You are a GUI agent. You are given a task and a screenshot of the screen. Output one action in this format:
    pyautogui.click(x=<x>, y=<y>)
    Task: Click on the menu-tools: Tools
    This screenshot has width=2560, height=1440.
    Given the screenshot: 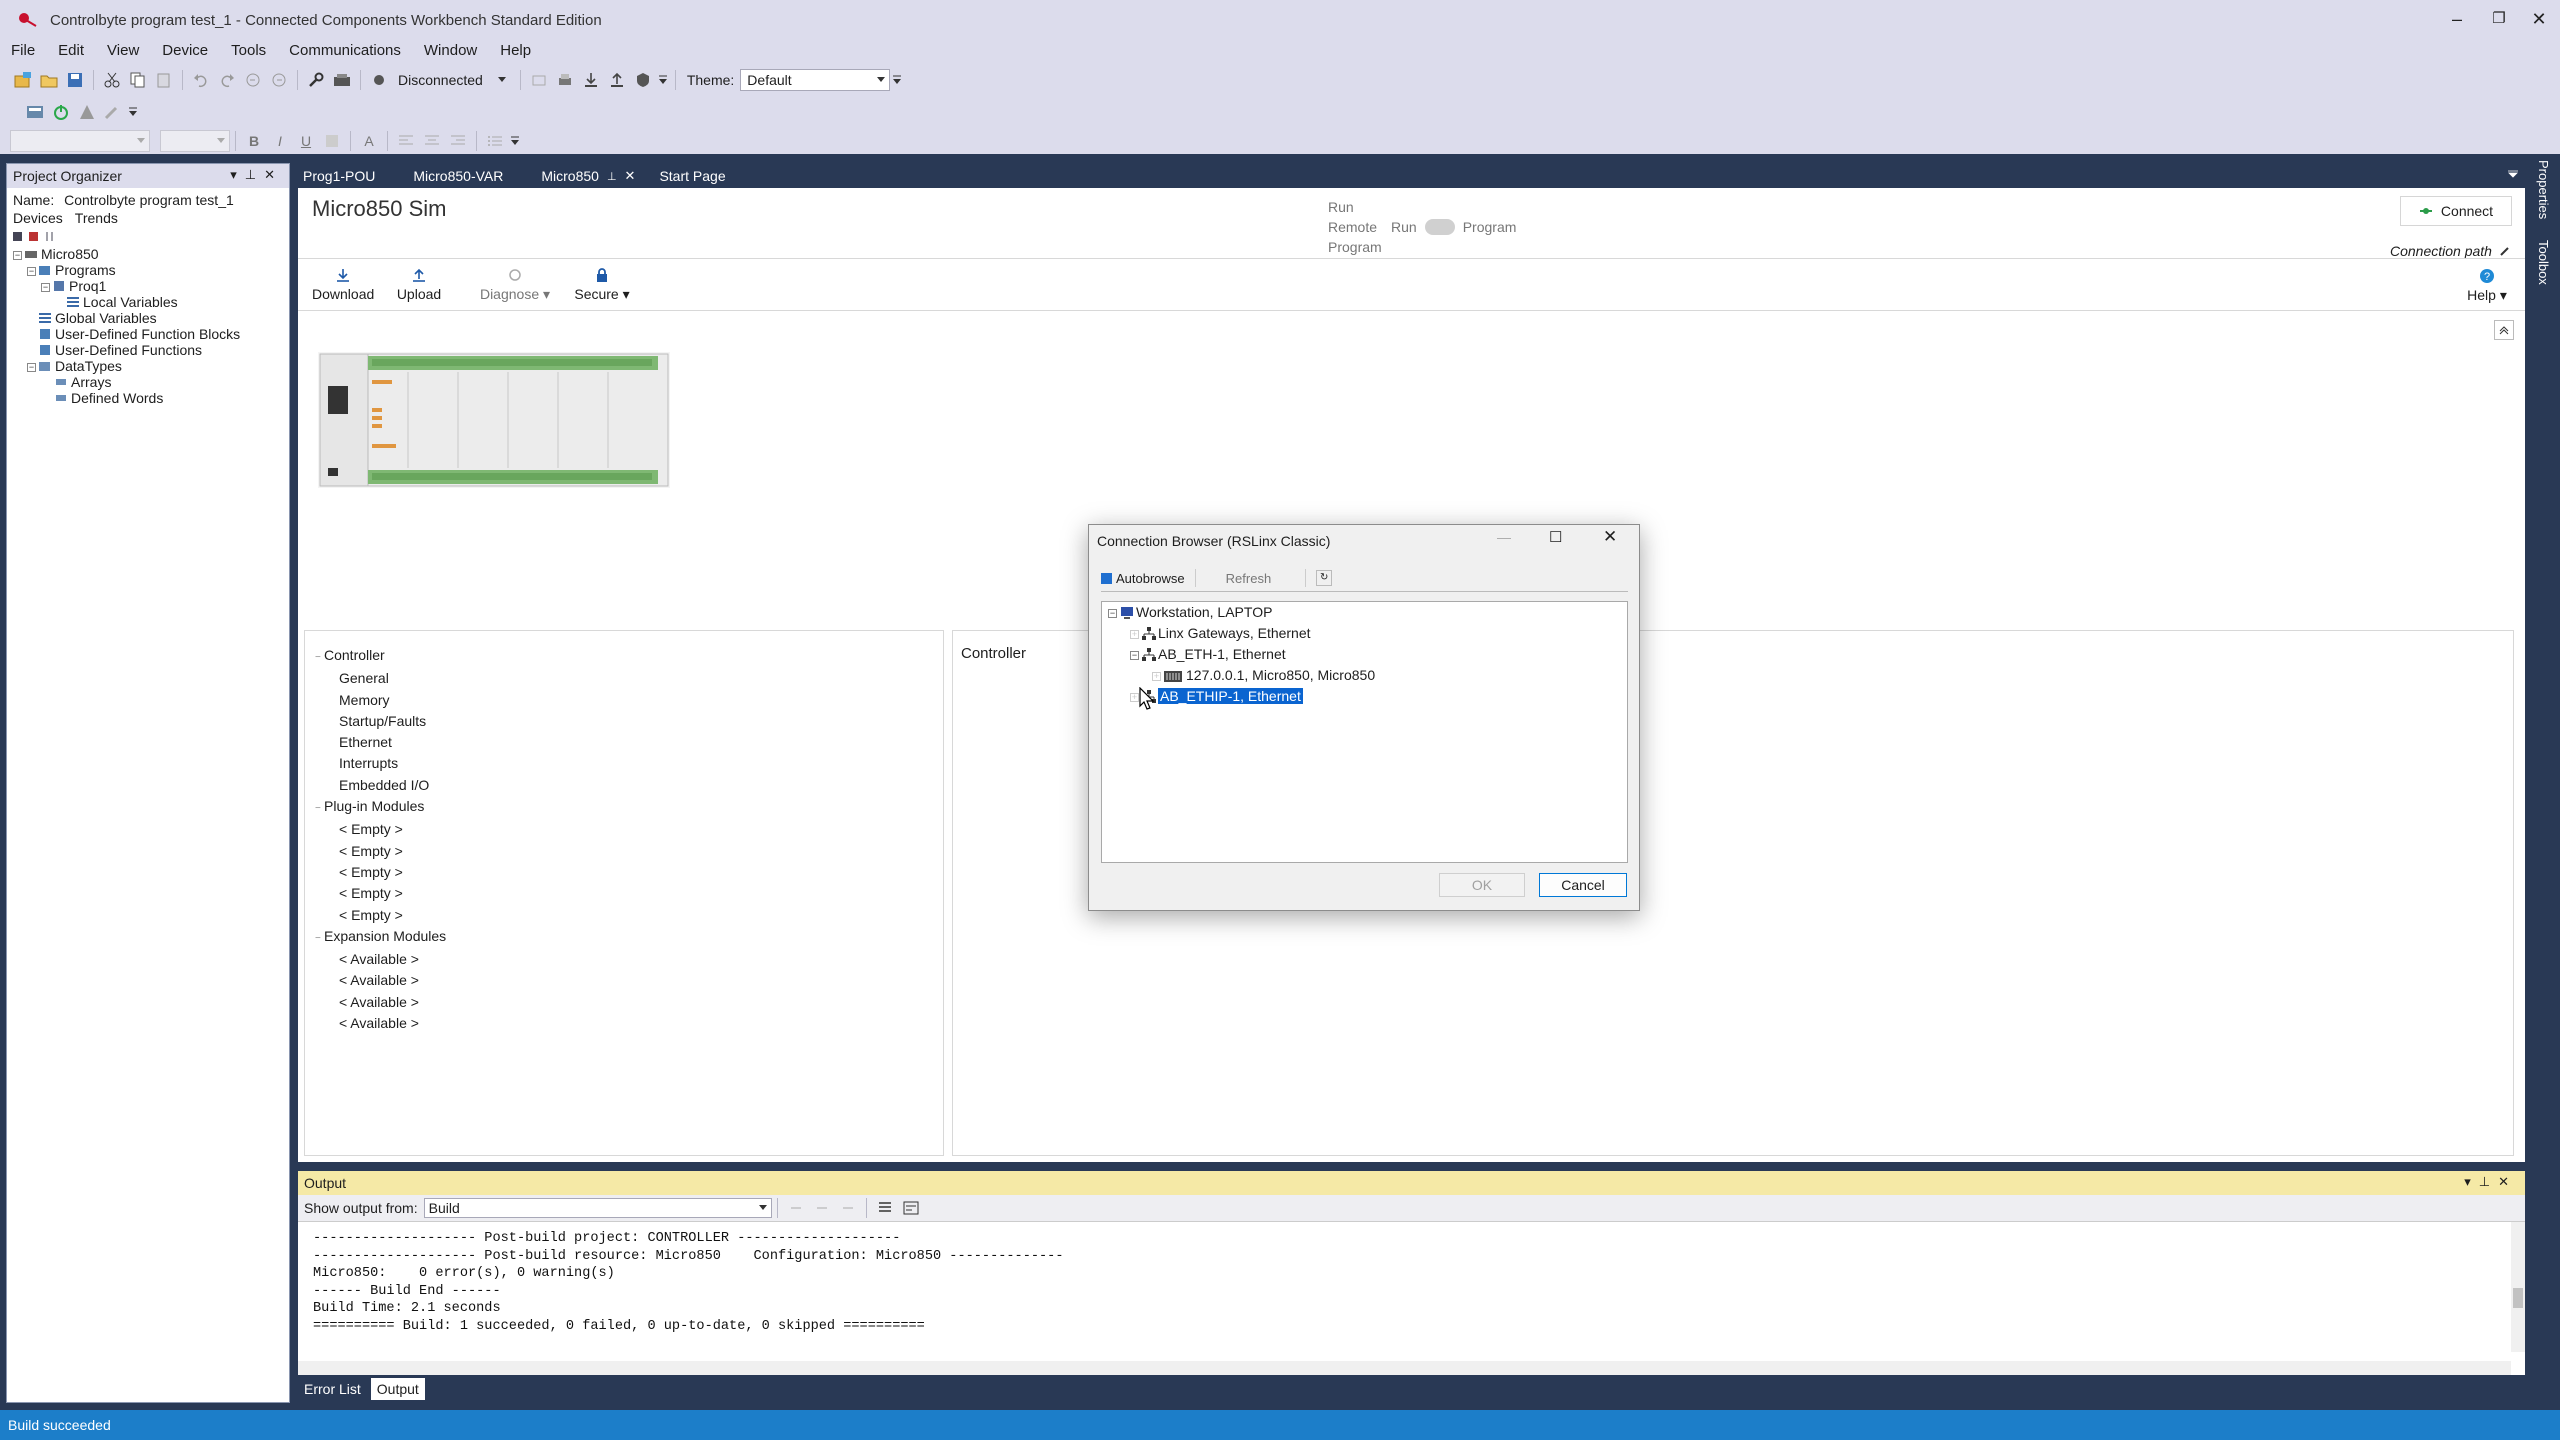 What is the action you would take?
    pyautogui.click(x=249, y=50)
    